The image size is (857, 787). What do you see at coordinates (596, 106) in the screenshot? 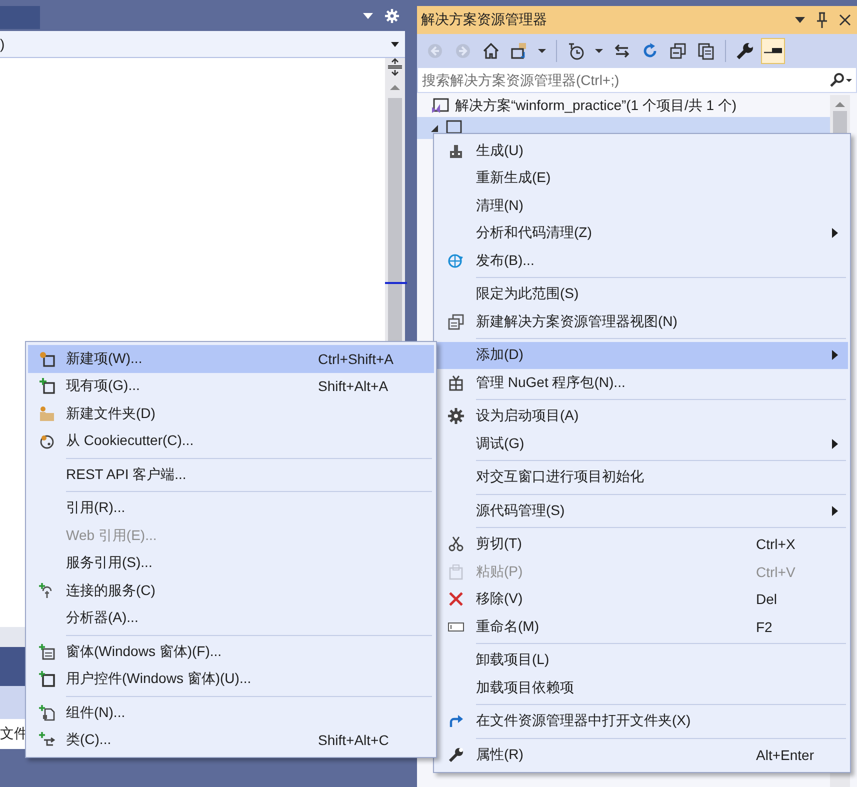
I see `tree-label: 解决方案“winform_practice”(1 个项目/共 1 个)` at bounding box center [596, 106].